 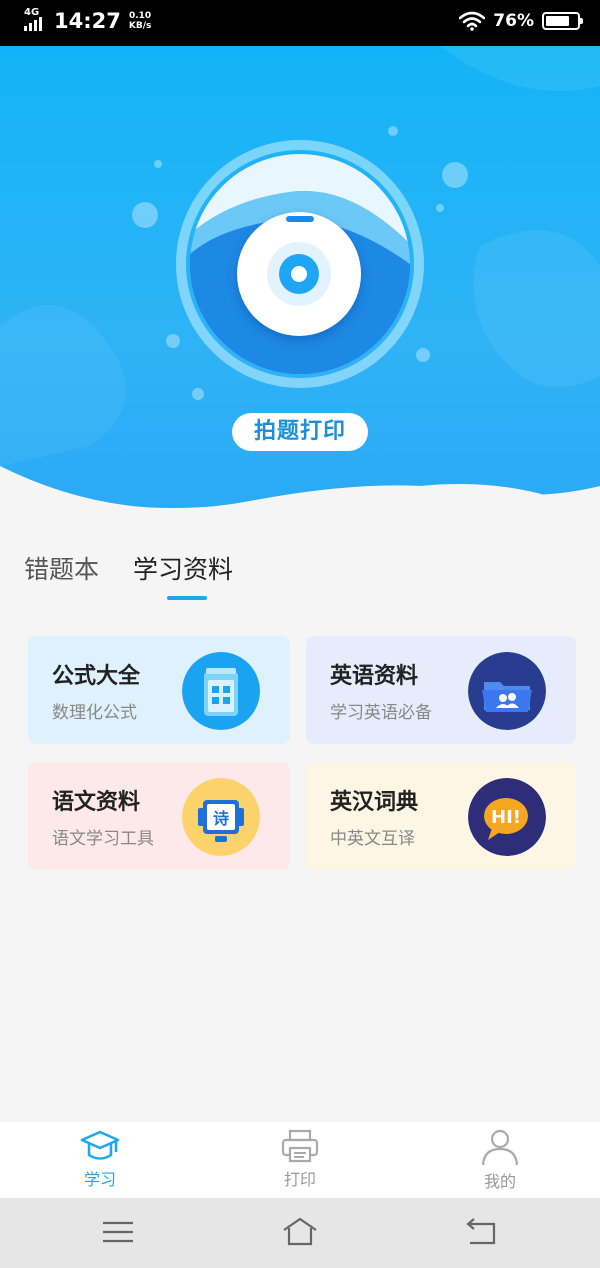 What do you see at coordinates (500, 1147) in the screenshot?
I see `user-icon` at bounding box center [500, 1147].